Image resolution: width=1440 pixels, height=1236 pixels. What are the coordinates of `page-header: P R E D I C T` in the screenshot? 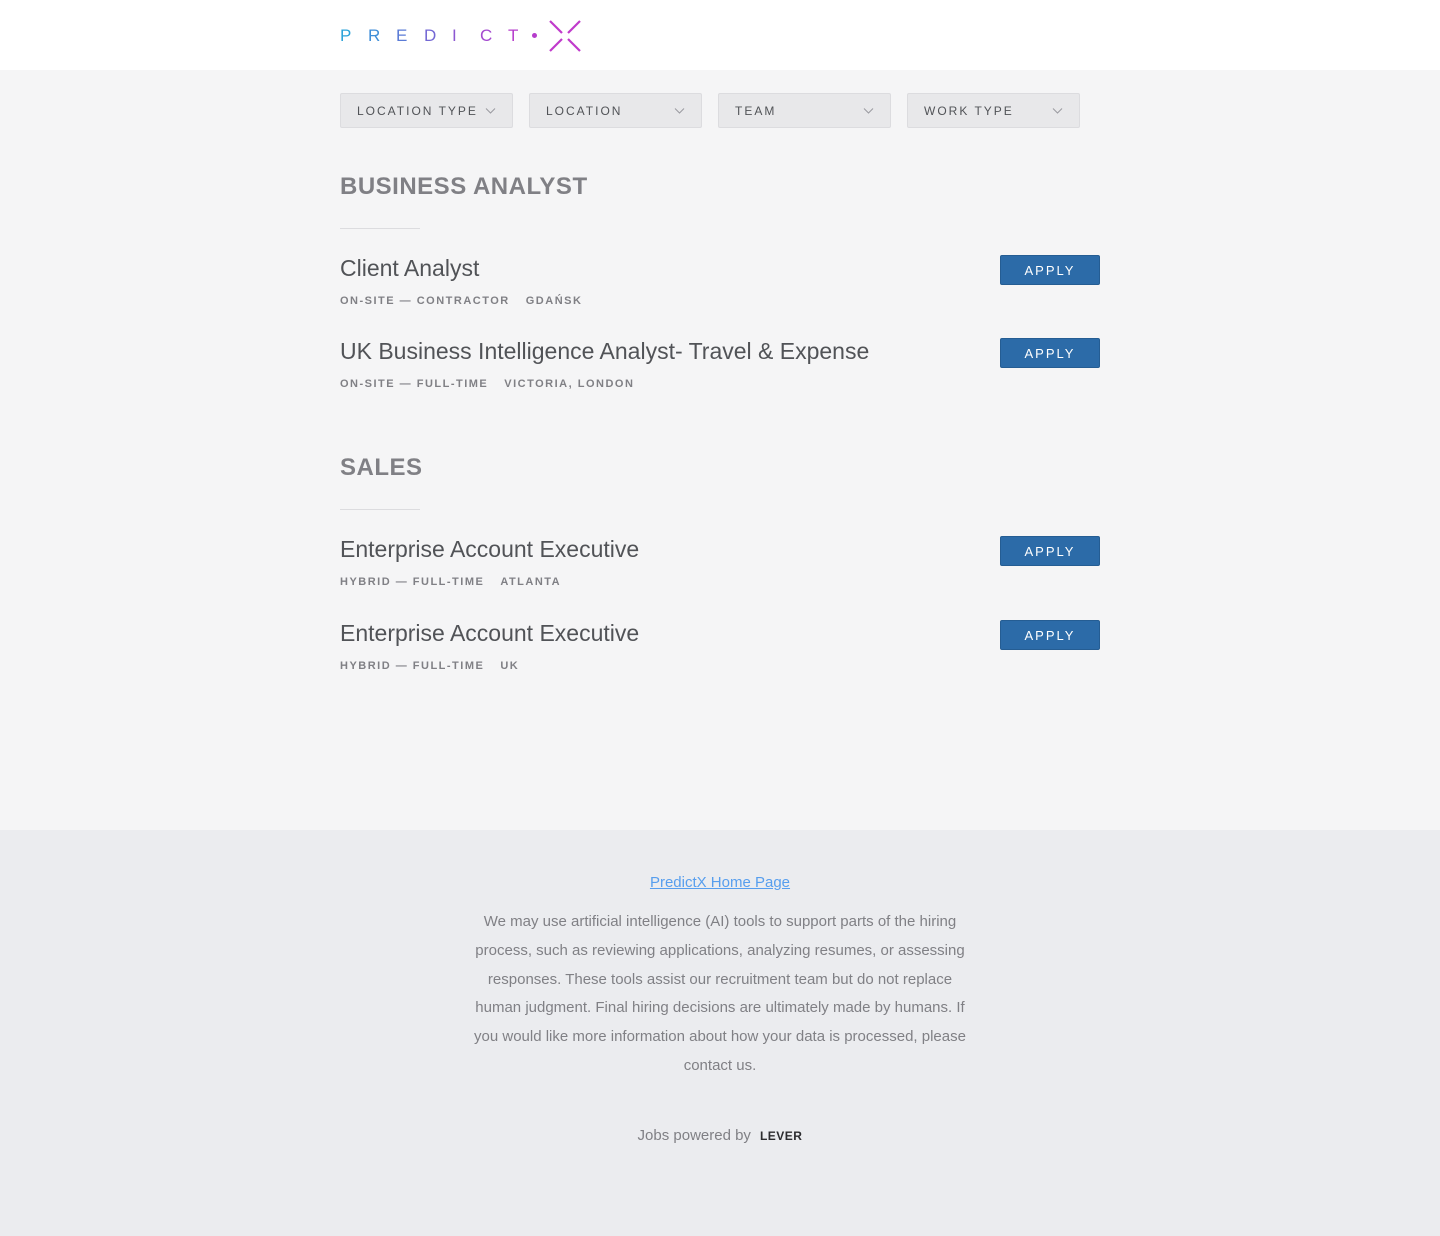 It's located at (720, 35).